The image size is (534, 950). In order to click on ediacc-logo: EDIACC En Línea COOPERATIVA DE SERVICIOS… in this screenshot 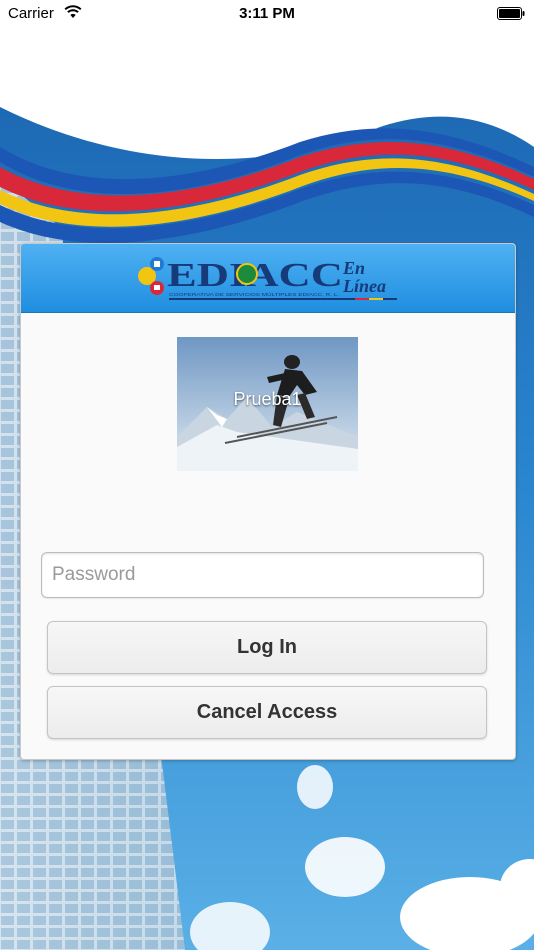, I will do `click(267, 278)`.